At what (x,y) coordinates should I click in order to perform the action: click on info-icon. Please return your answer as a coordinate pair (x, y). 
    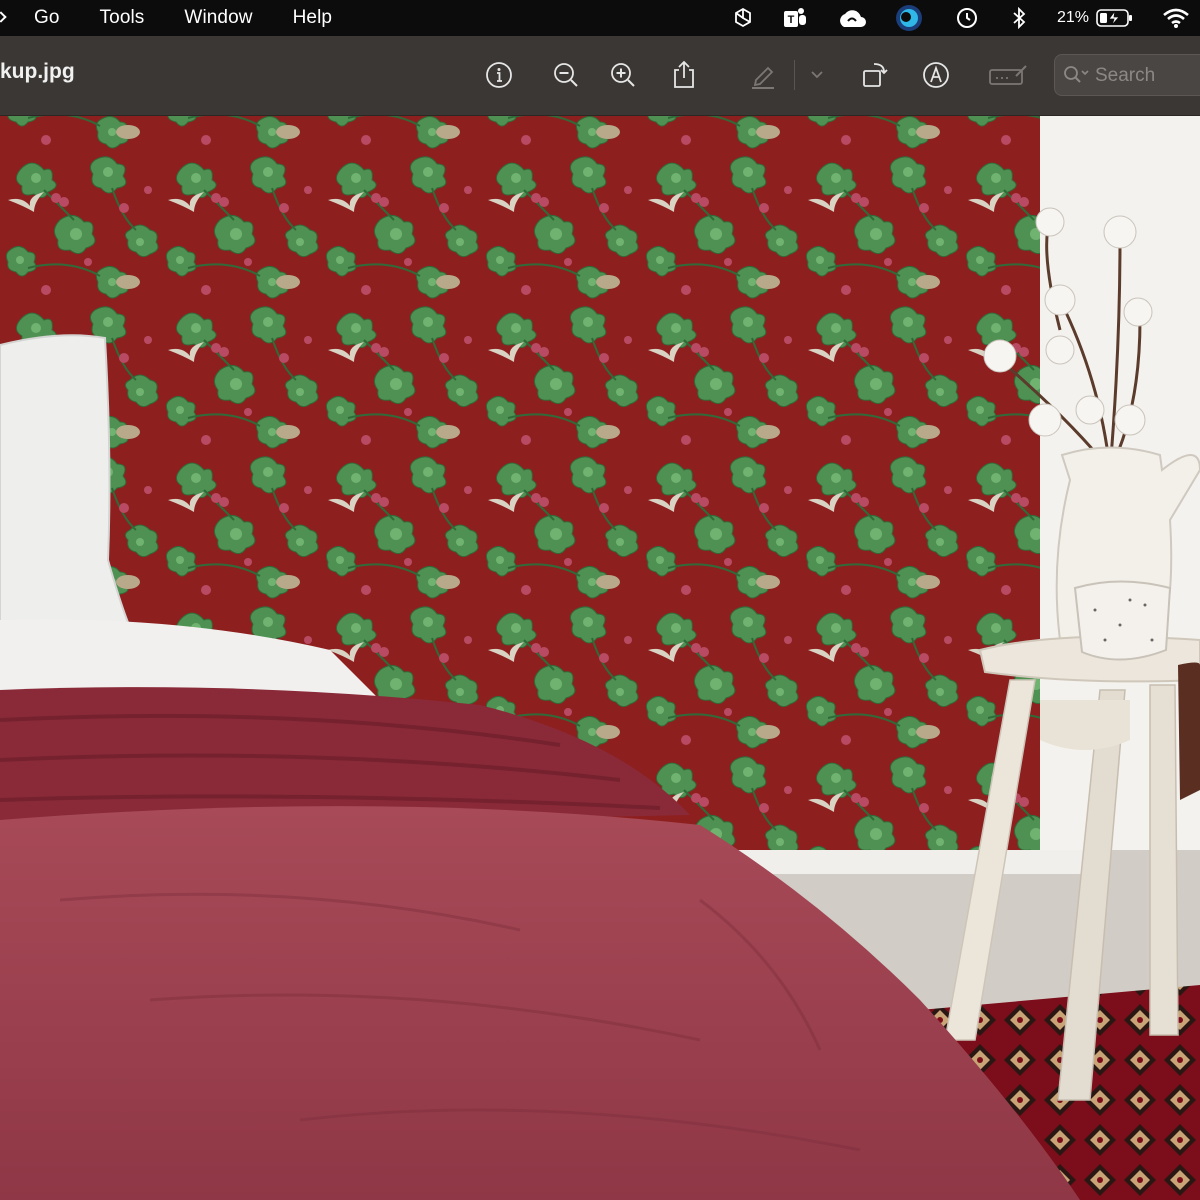
    Looking at the image, I should click on (499, 75).